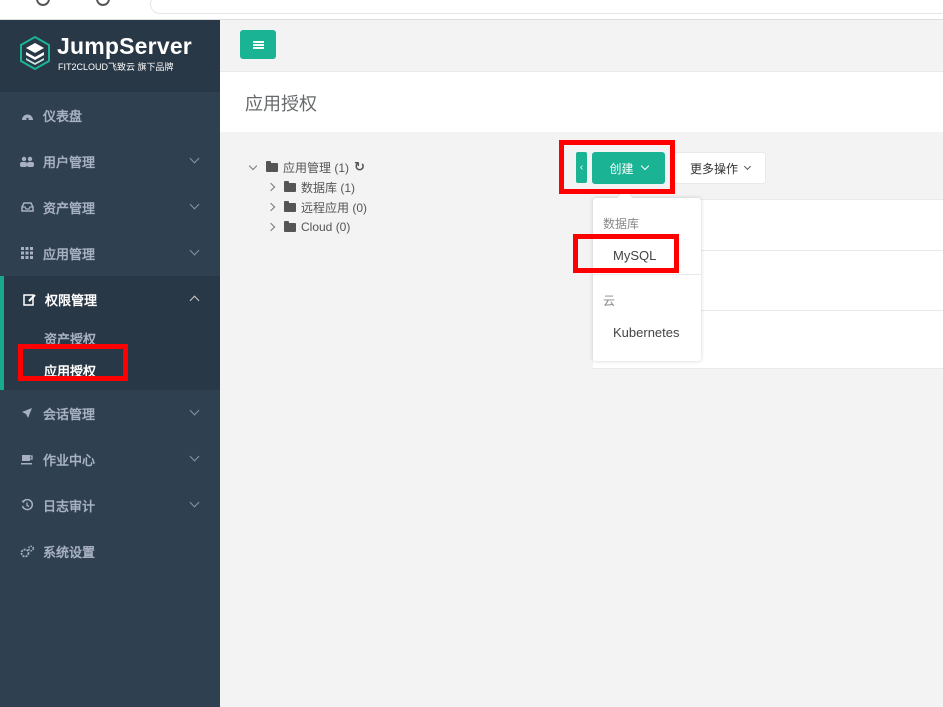 This screenshot has width=943, height=707. Describe the element at coordinates (116, 67) in the screenshot. I see `brand-subtitle: FIT2CLOUD飞致云 旗下品牌` at that location.